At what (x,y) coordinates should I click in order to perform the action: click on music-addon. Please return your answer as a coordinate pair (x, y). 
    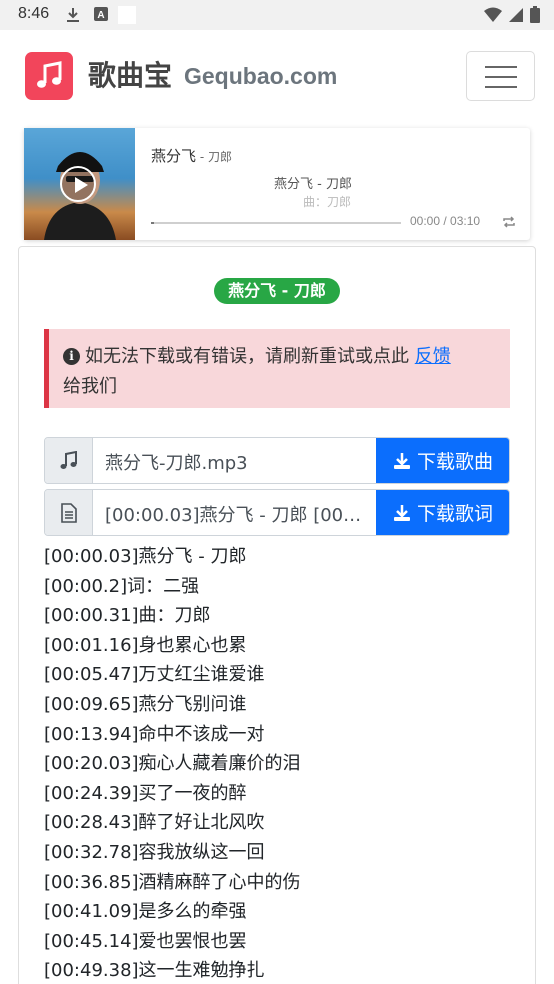
    Looking at the image, I should click on (69, 460).